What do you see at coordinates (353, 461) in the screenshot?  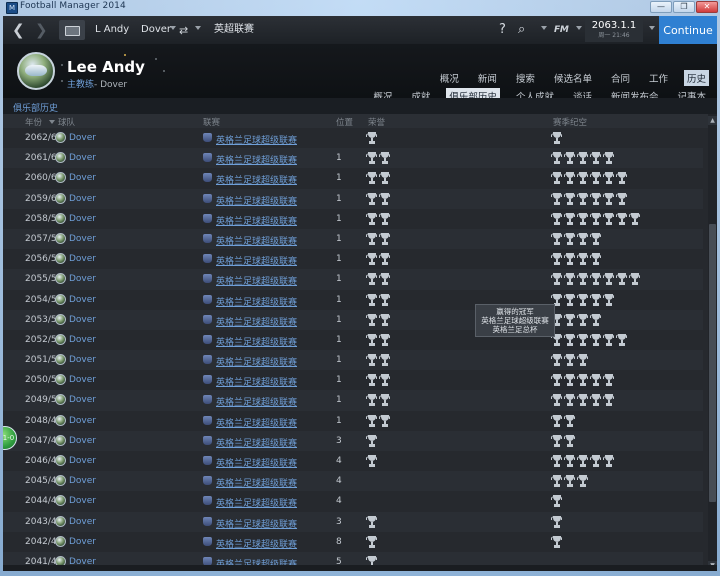 I see `table-row: 2046/47 Dover 英格兰足球超级联赛 4` at bounding box center [353, 461].